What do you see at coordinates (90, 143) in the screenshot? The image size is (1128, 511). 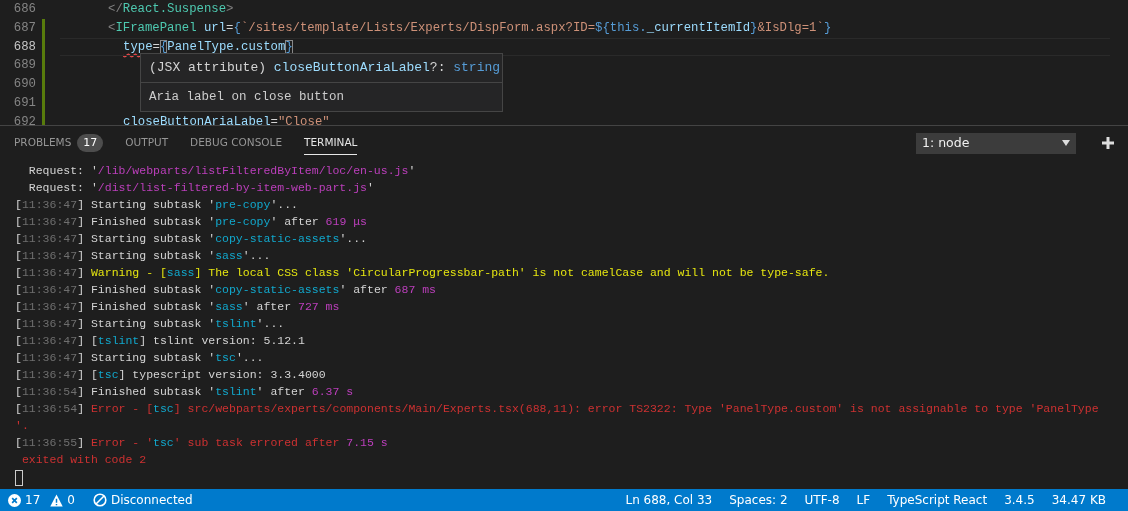 I see `count-badge: 17` at bounding box center [90, 143].